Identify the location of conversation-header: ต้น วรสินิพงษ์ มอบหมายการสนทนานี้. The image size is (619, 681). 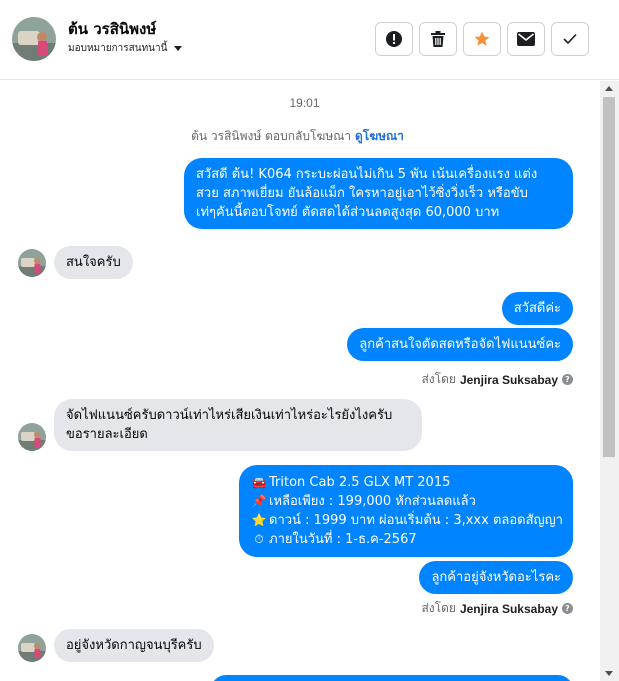
(309, 40).